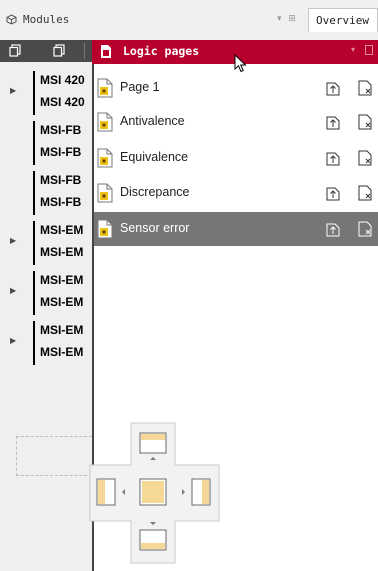  I want to click on list-item: Discrepance, so click(236, 193).